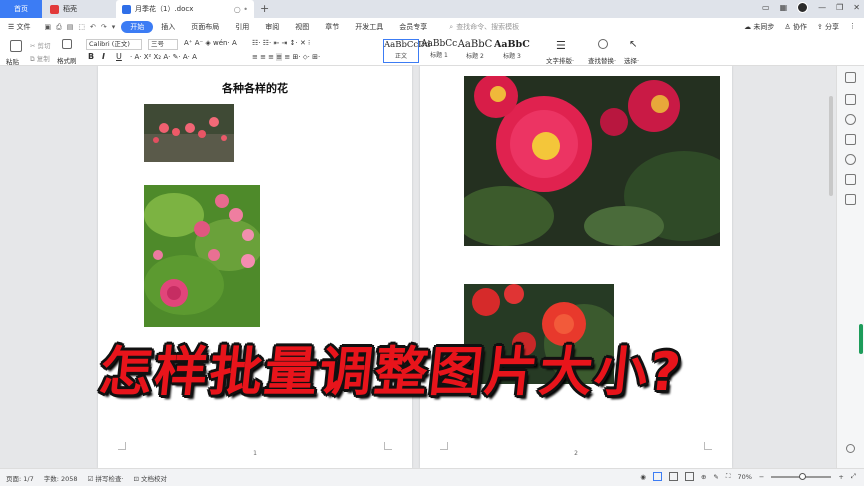 The image size is (864, 486). Describe the element at coordinates (16, 46) in the screenshot. I see `paste-icon` at that location.